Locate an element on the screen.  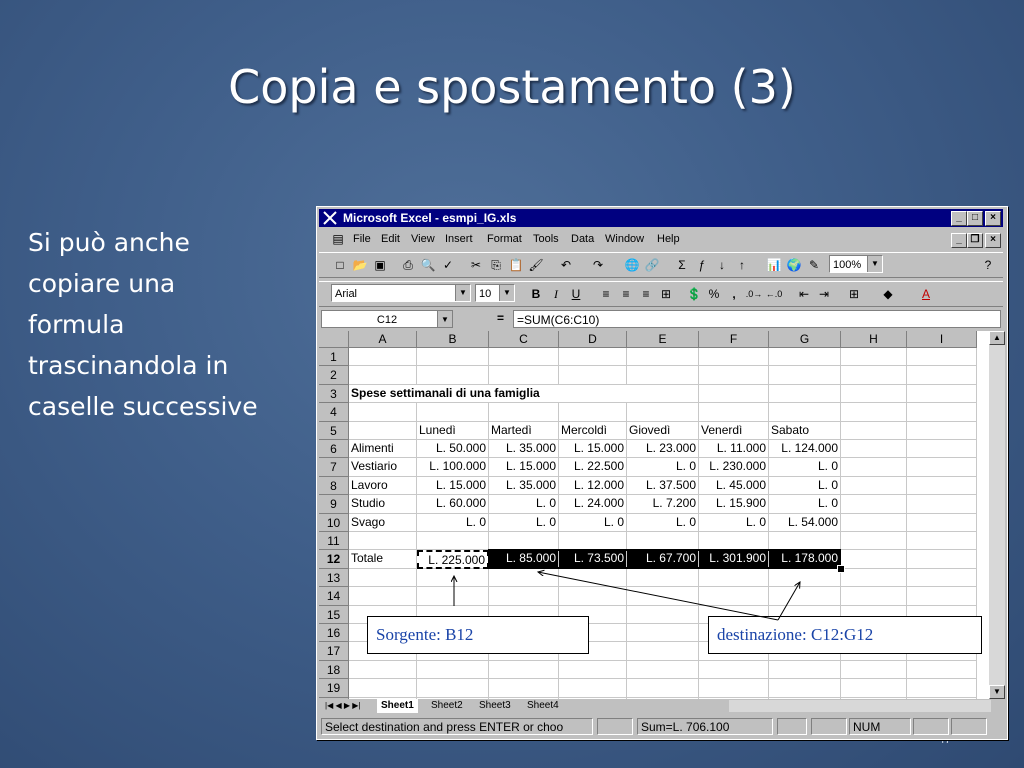
row-header: 11 is located at coordinates (334, 541).